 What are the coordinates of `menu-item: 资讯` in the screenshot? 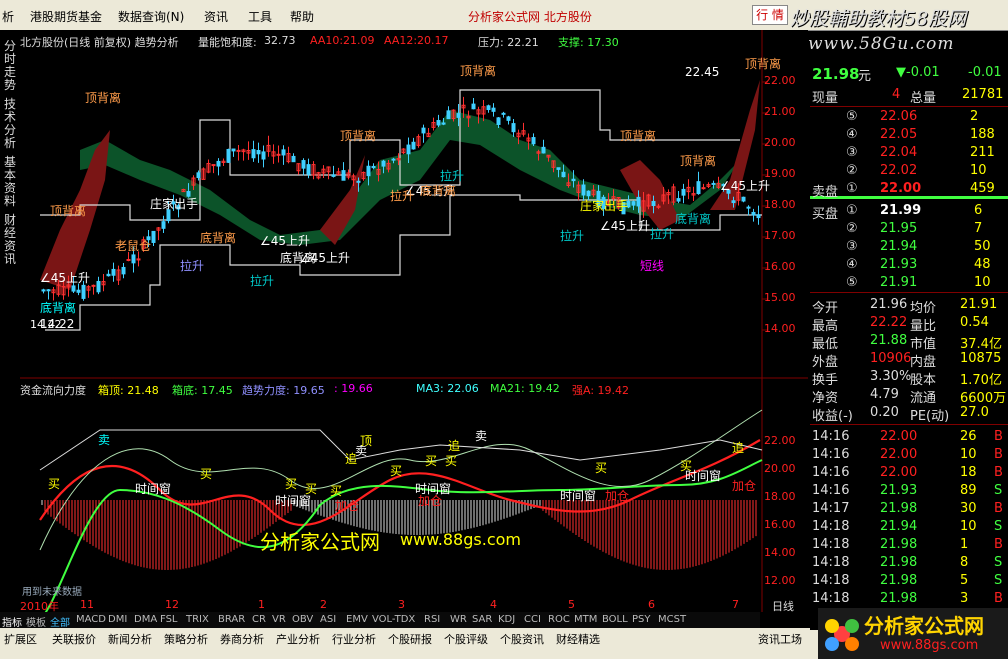 It's located at (216, 16).